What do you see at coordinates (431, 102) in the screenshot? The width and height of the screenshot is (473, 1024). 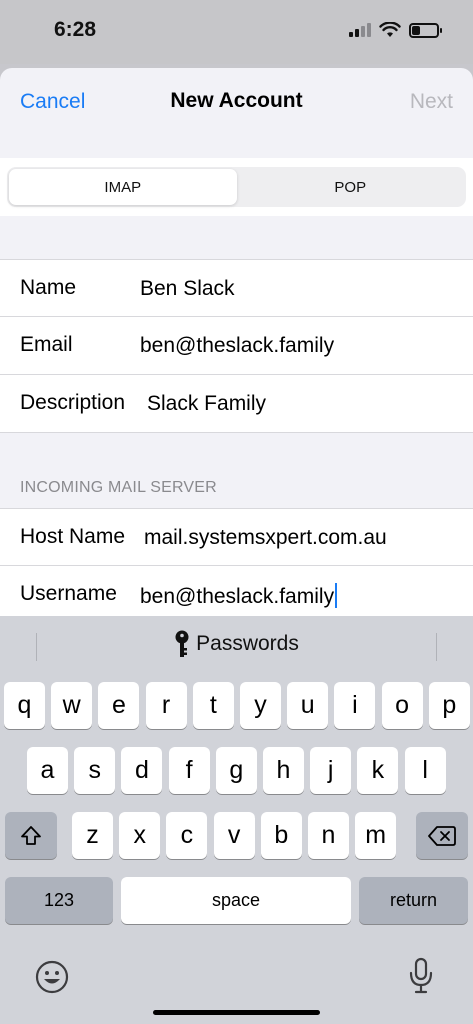 I see `next-button: Next` at bounding box center [431, 102].